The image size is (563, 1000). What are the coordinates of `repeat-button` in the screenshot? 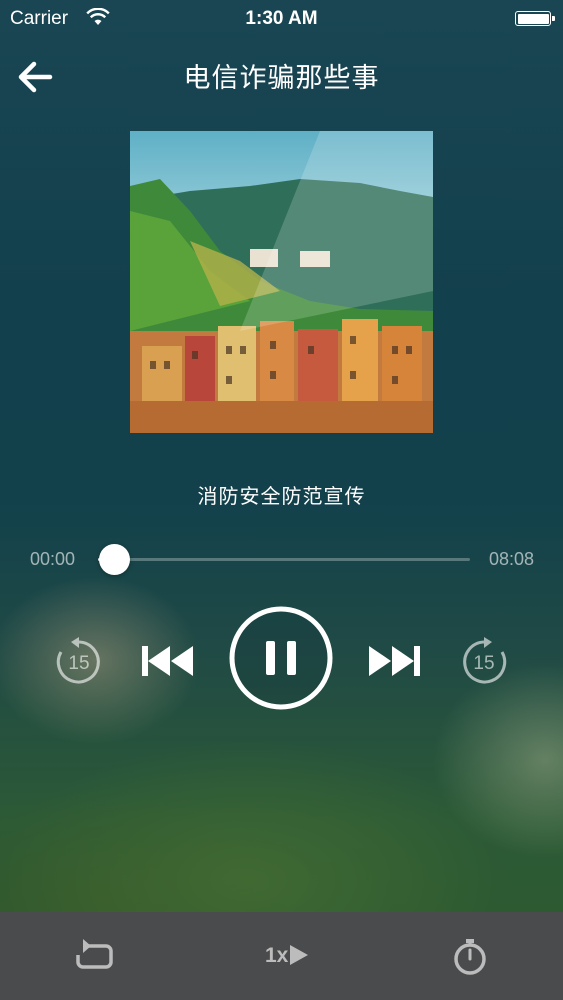 It's located at (94, 956).